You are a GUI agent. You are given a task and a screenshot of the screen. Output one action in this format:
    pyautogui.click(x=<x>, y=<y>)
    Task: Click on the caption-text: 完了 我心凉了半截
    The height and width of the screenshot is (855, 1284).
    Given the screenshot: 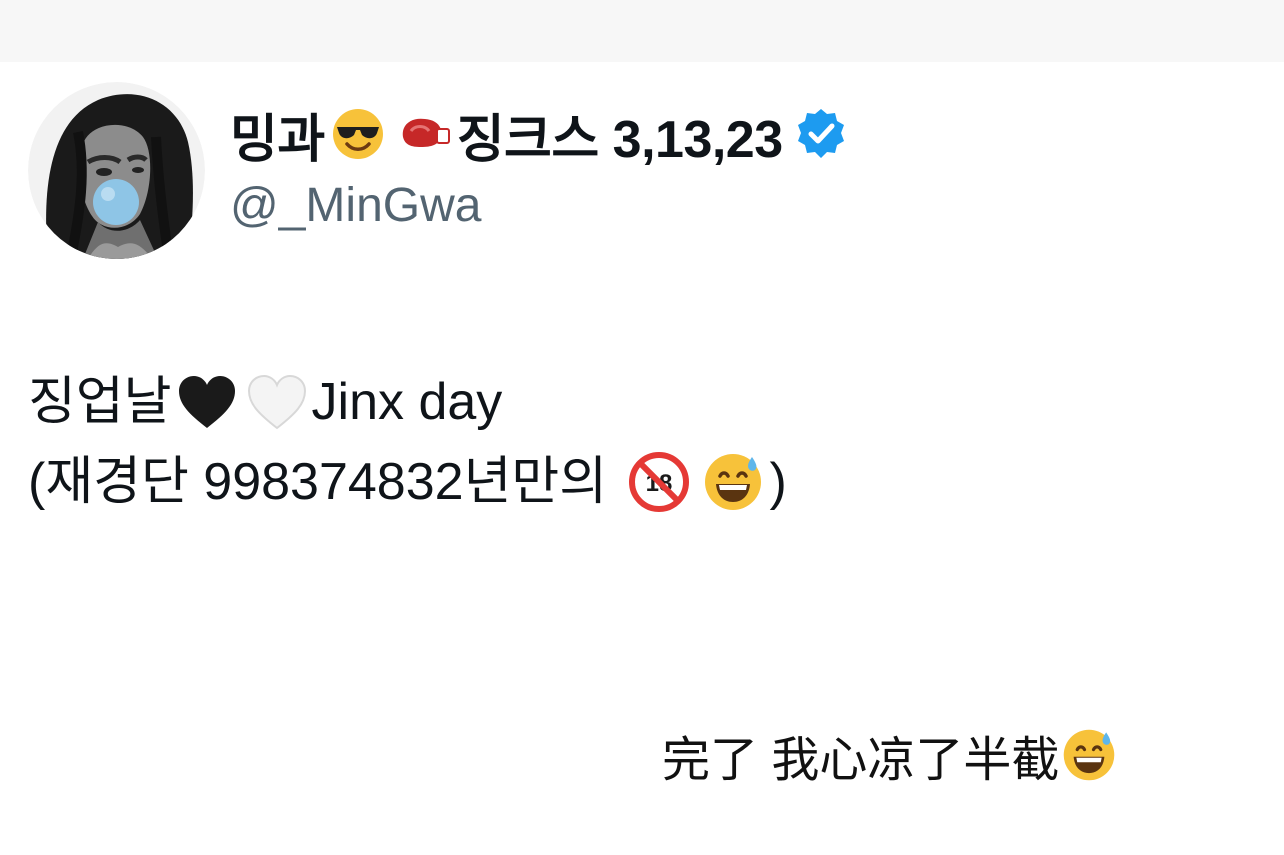 What is the action you would take?
    pyautogui.click(x=861, y=760)
    